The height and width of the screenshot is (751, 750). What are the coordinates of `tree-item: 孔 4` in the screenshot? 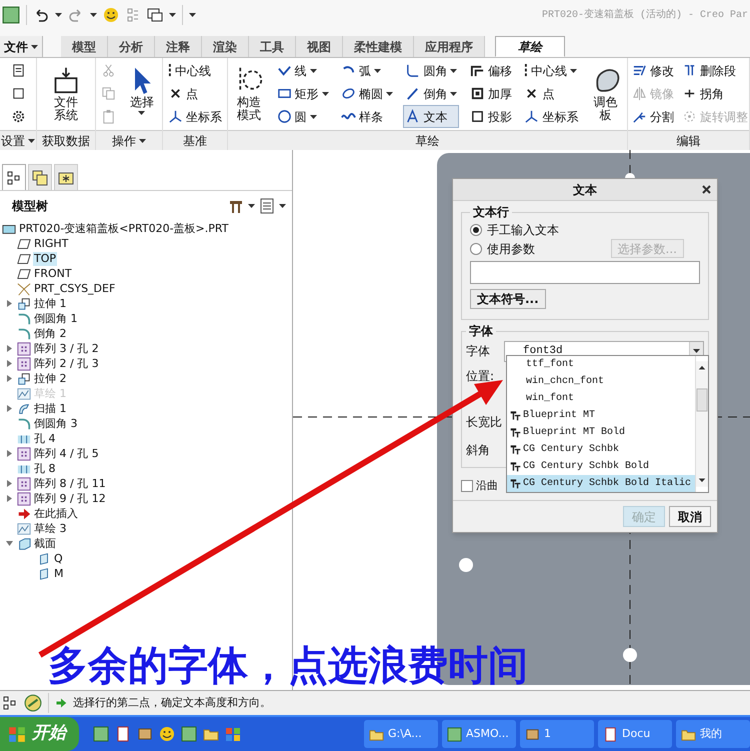 It's located at (44, 439).